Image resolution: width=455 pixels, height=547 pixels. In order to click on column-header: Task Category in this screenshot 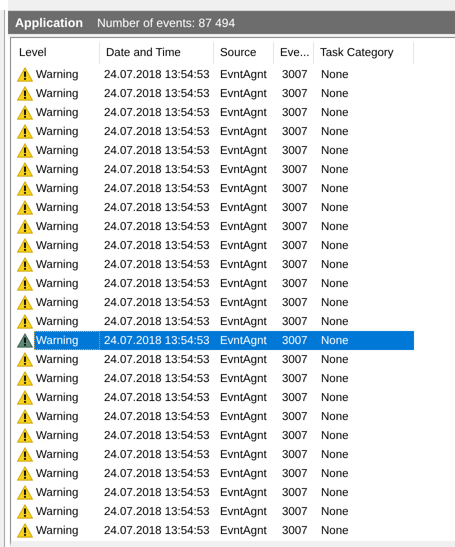, I will do `click(364, 53)`.